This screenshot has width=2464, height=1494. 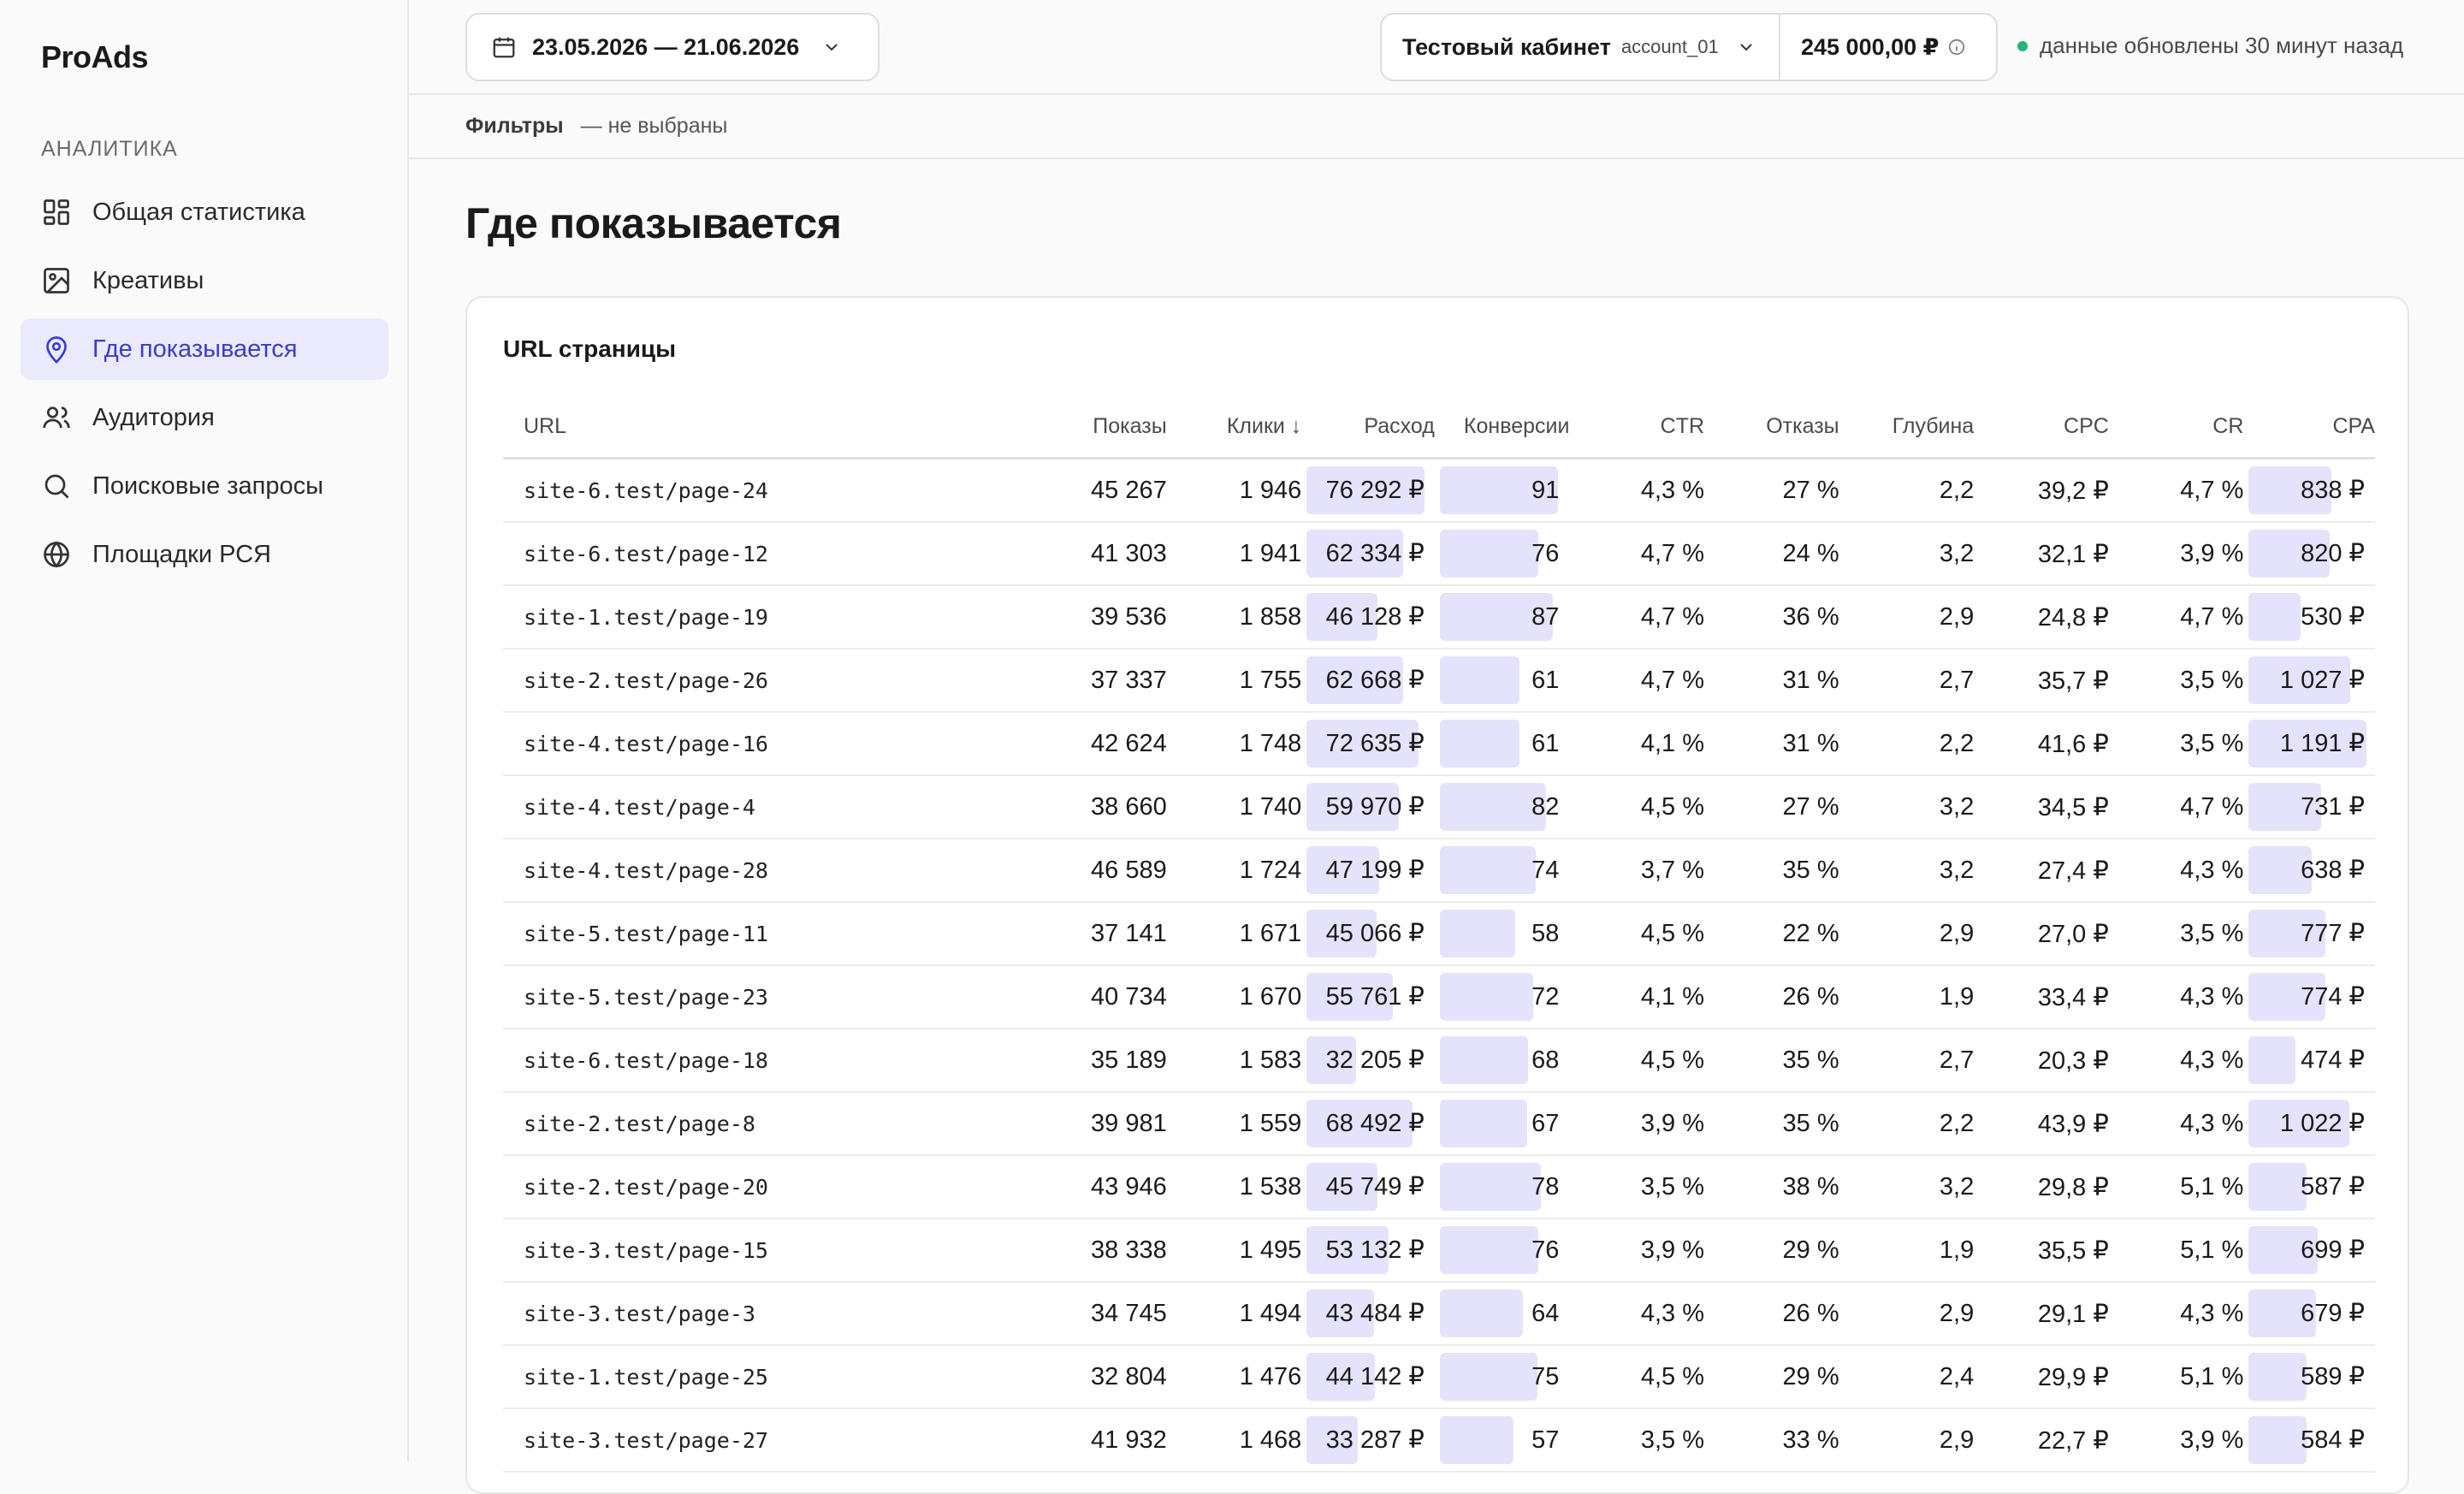 I want to click on cell-shows: 35 189, so click(x=1108, y=1061).